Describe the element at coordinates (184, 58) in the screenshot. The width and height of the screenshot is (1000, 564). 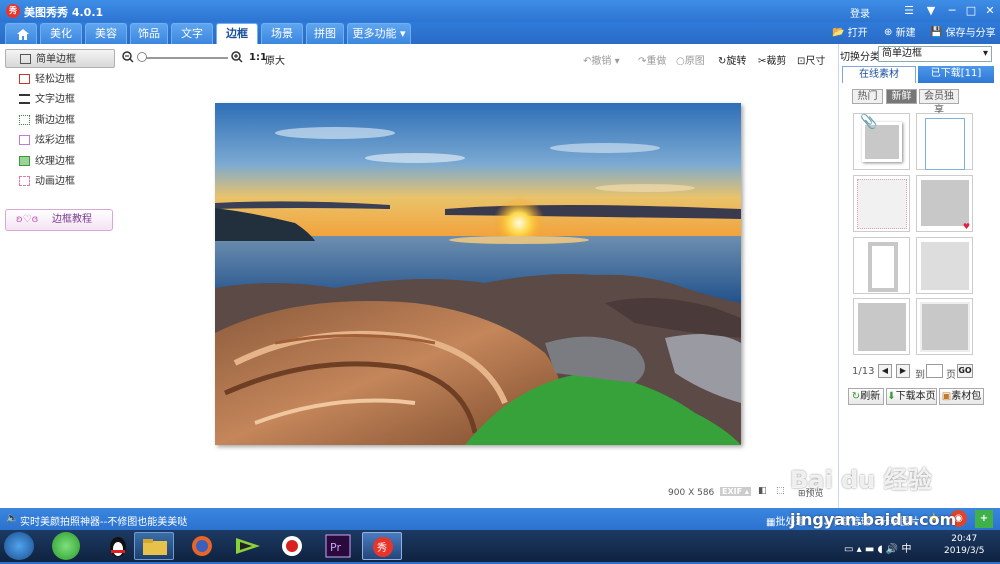
I see `zoom-slider-track` at that location.